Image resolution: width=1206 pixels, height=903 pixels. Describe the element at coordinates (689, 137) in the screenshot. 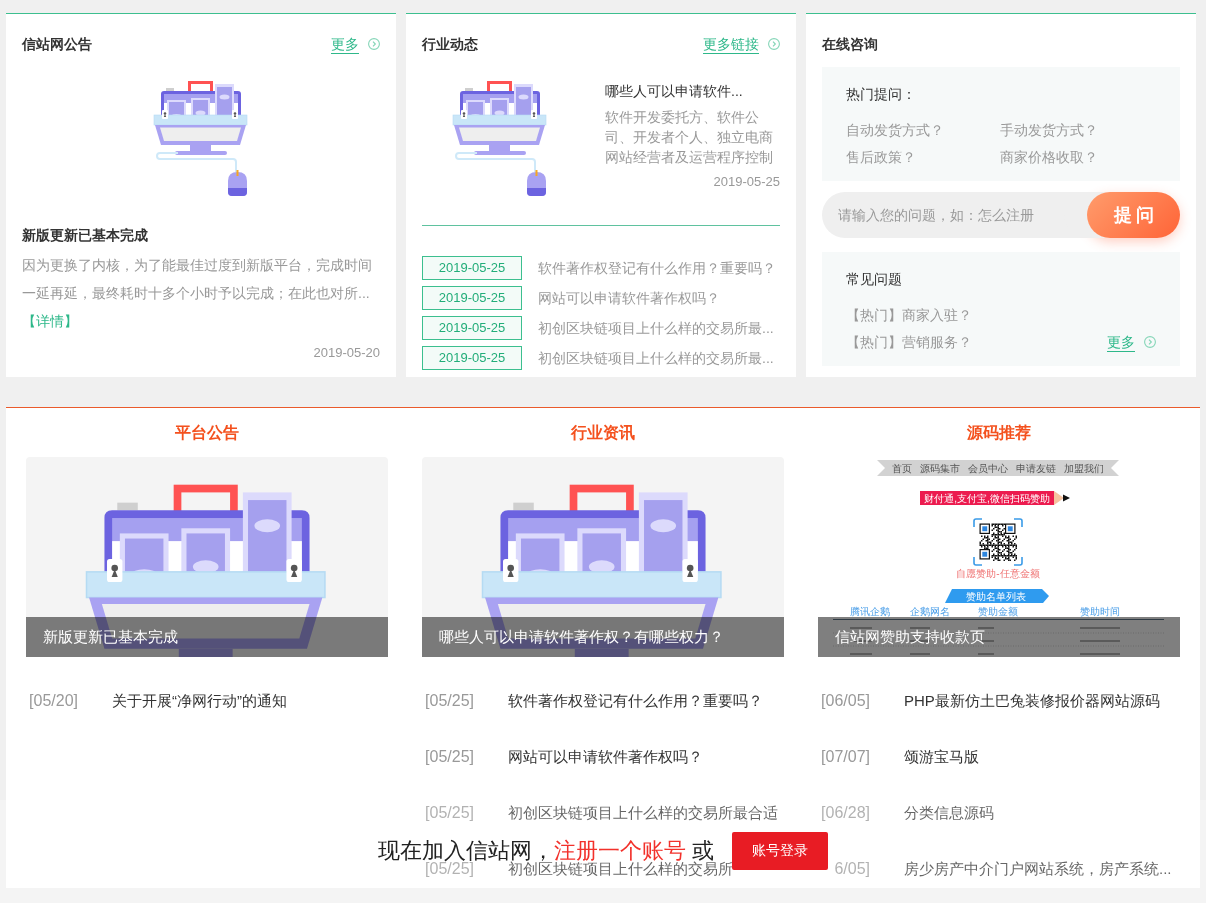

I see `article-summary: 软件开发委托方、软件公司、开发者个人、独立电商网站经营者及运营程序控制` at that location.